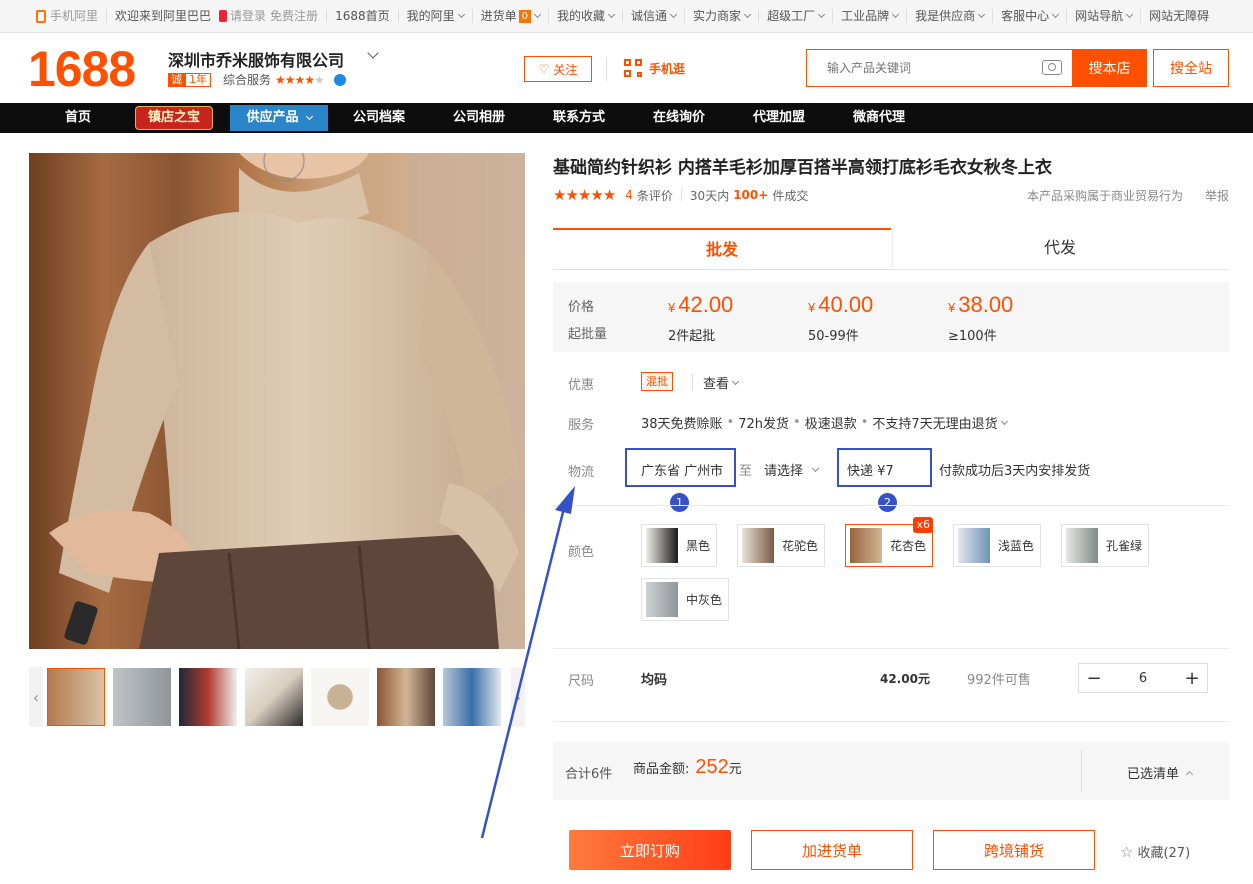 The width and height of the screenshot is (1253, 884). Describe the element at coordinates (779, 118) in the screenshot. I see `nav-agent: 代理加盟` at that location.